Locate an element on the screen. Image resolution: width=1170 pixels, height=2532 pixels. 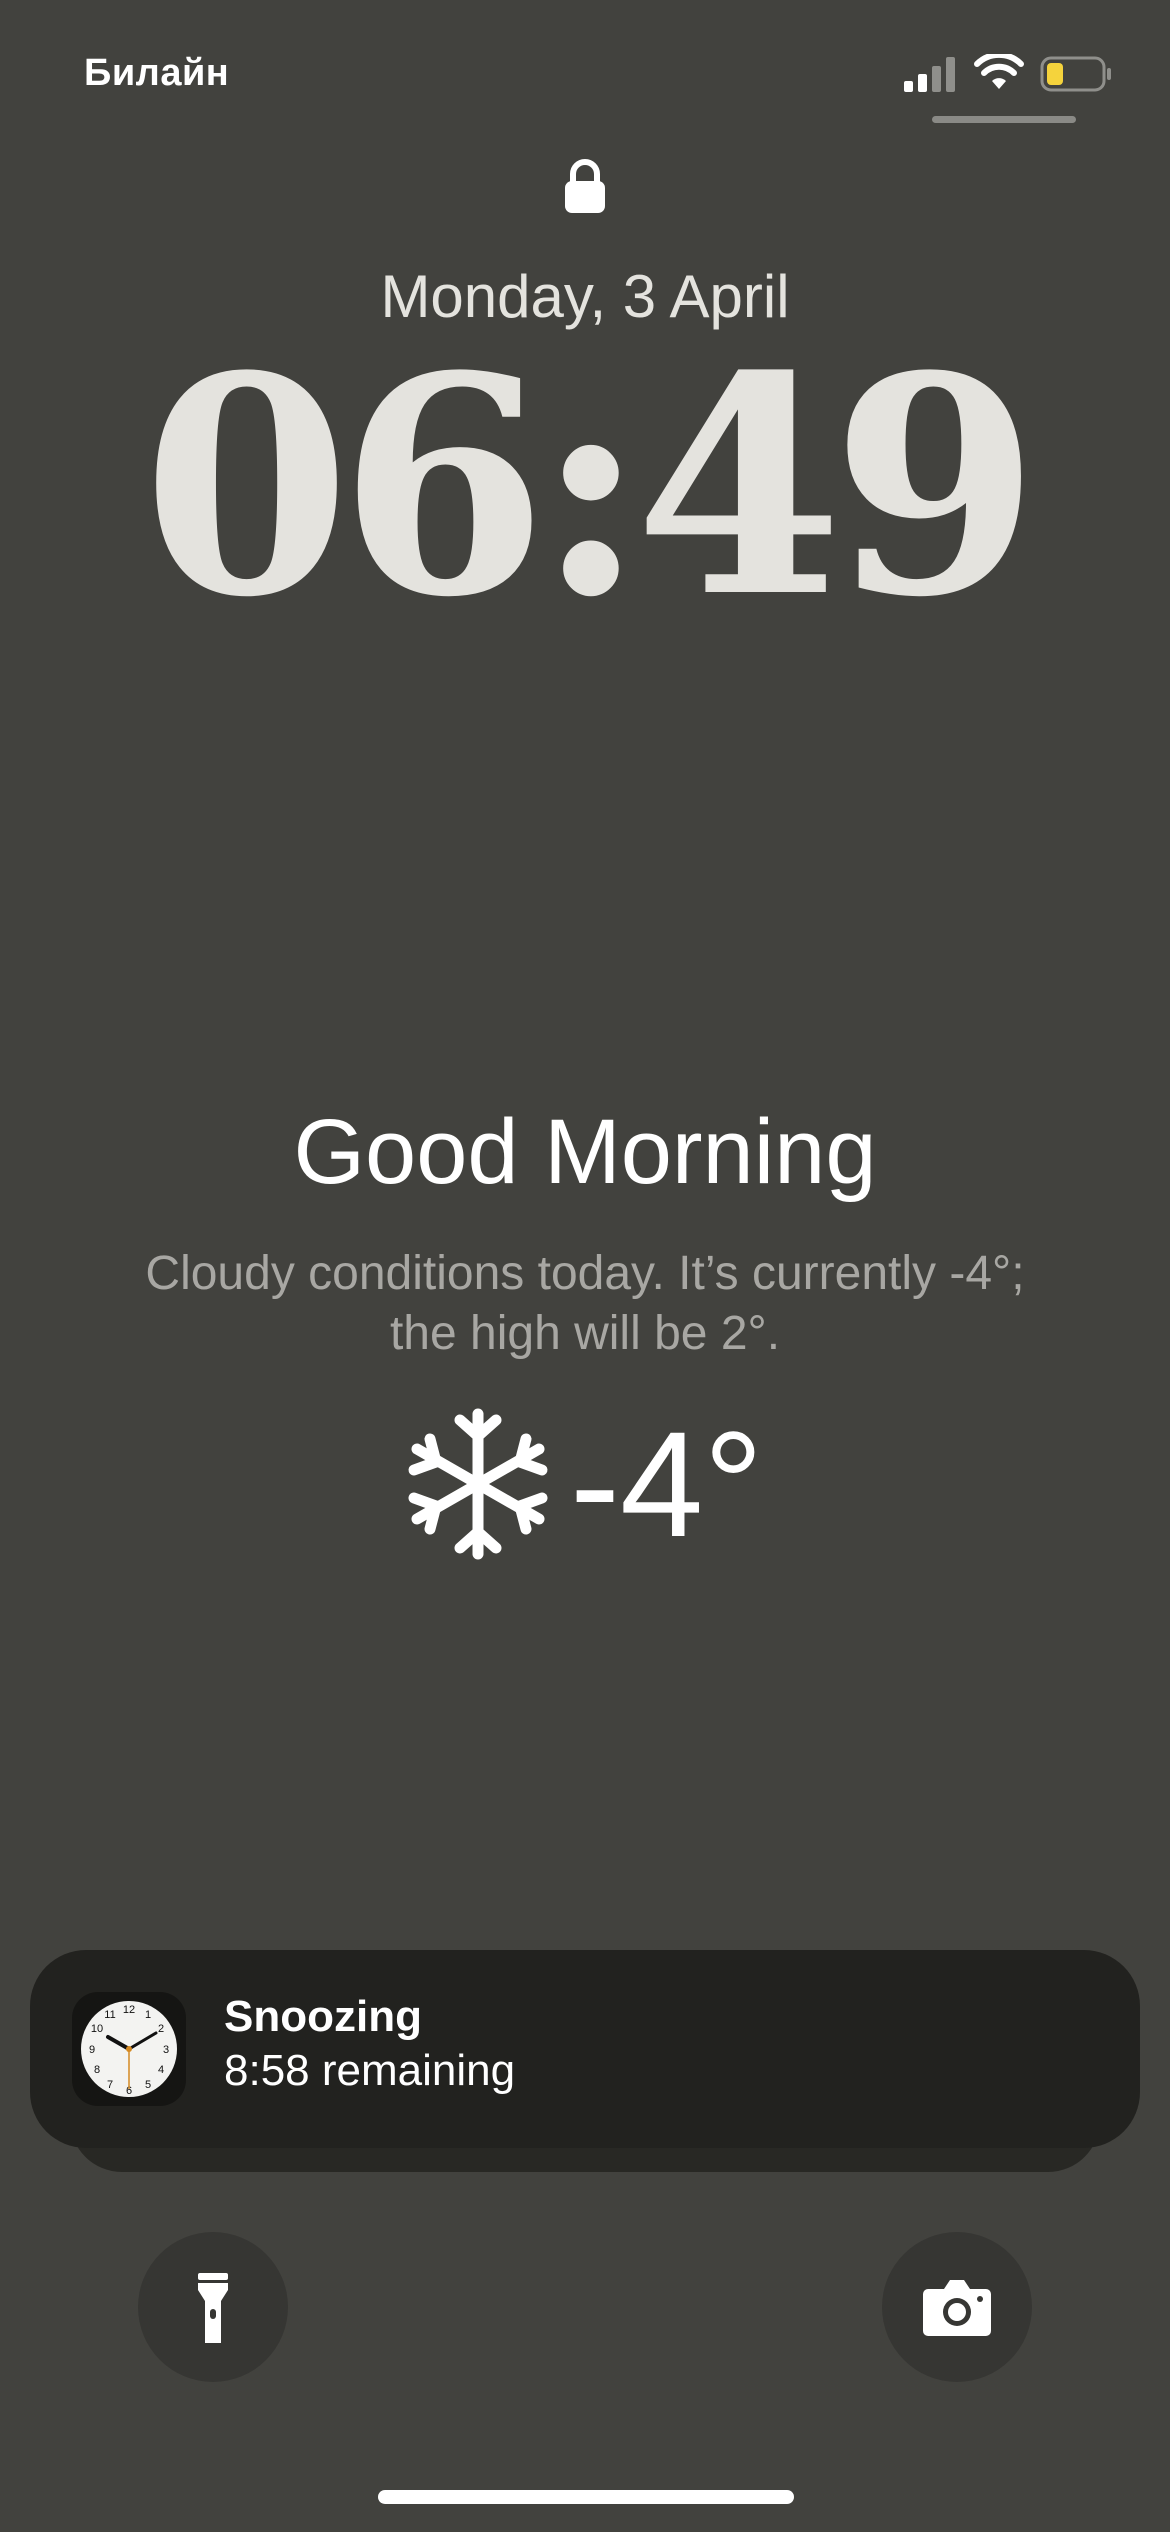
lock-icon is located at coordinates (585, 186).